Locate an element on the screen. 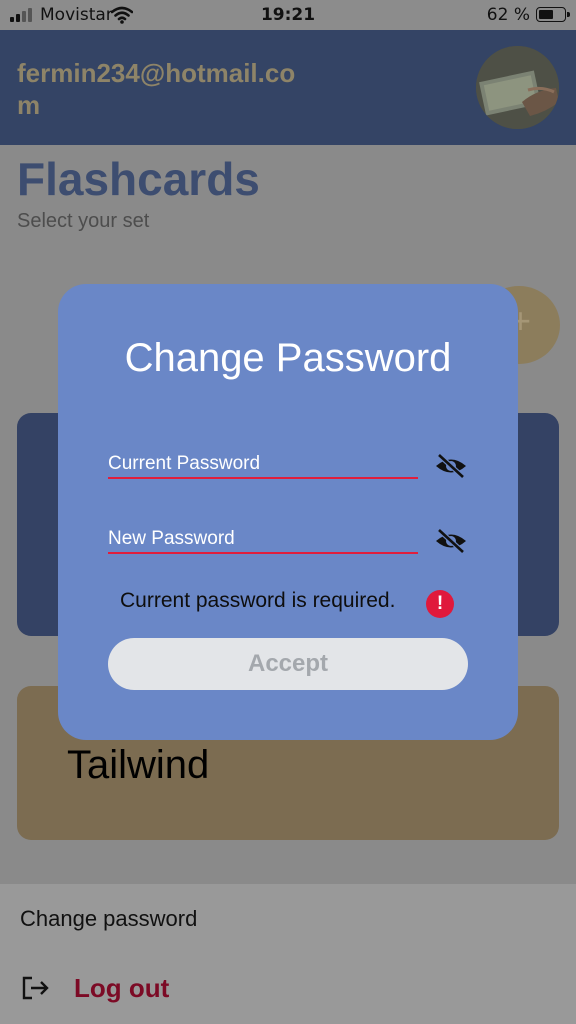  new-password-field is located at coordinates (263, 537).